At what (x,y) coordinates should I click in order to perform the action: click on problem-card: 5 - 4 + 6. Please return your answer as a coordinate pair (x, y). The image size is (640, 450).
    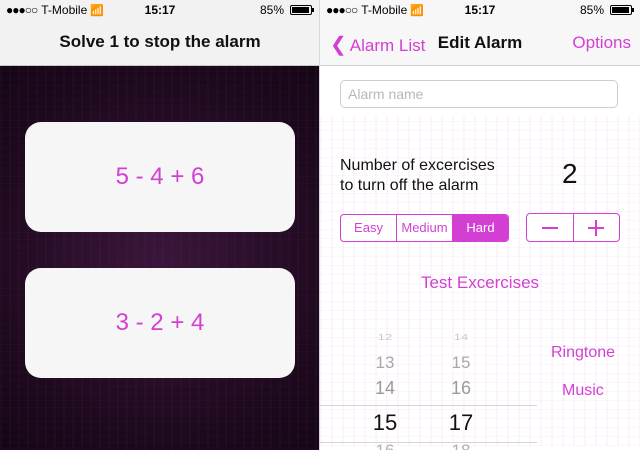
    Looking at the image, I should click on (160, 177).